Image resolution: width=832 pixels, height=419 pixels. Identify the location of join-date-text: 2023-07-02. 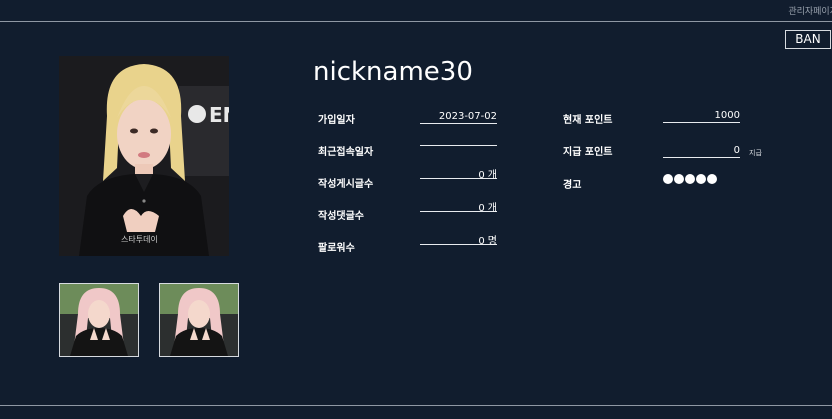
(467, 116).